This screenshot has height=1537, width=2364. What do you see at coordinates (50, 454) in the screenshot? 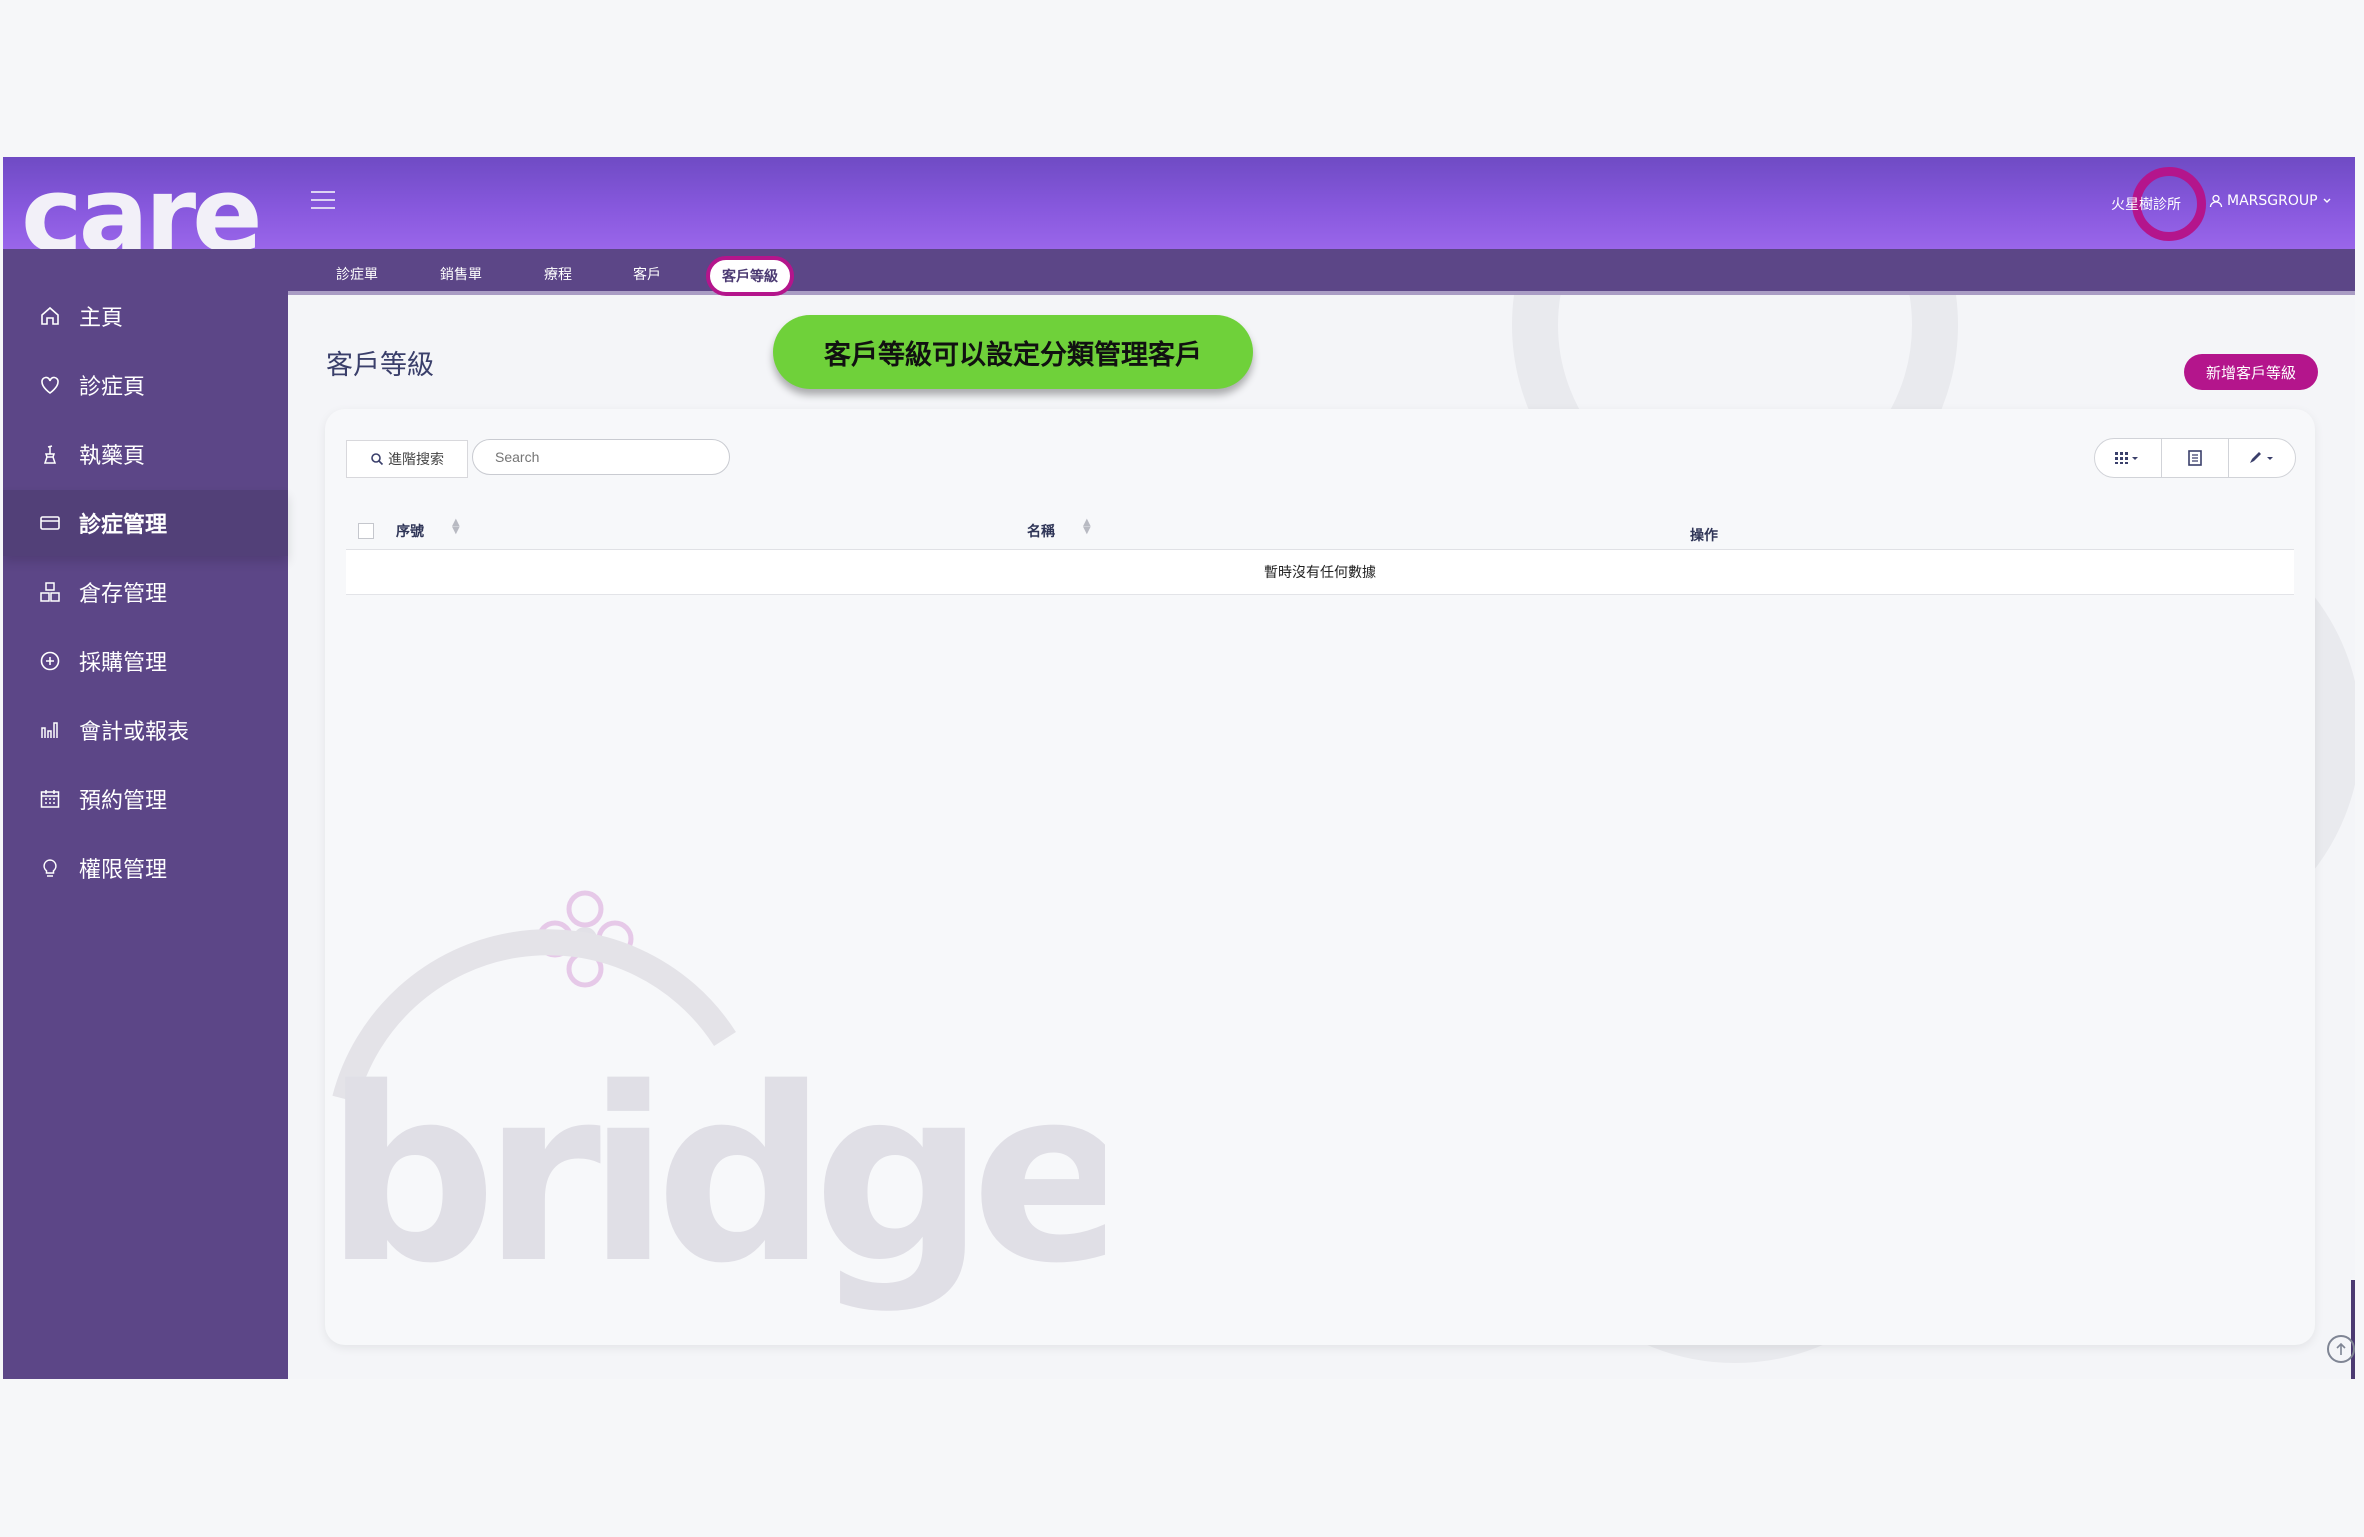
I see `pestle-icon` at bounding box center [50, 454].